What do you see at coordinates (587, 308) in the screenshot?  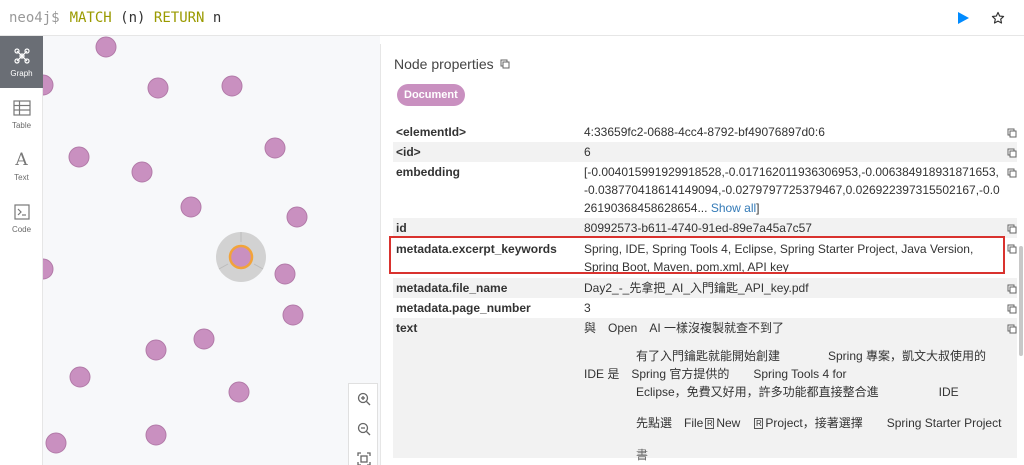 I see `property-value: 3` at bounding box center [587, 308].